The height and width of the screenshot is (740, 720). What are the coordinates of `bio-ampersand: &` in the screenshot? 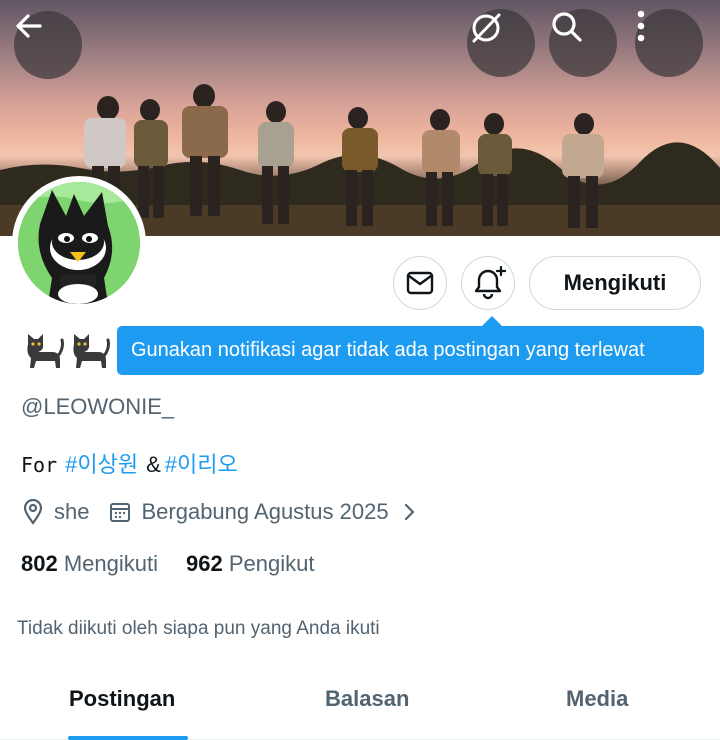 It's located at (153, 464).